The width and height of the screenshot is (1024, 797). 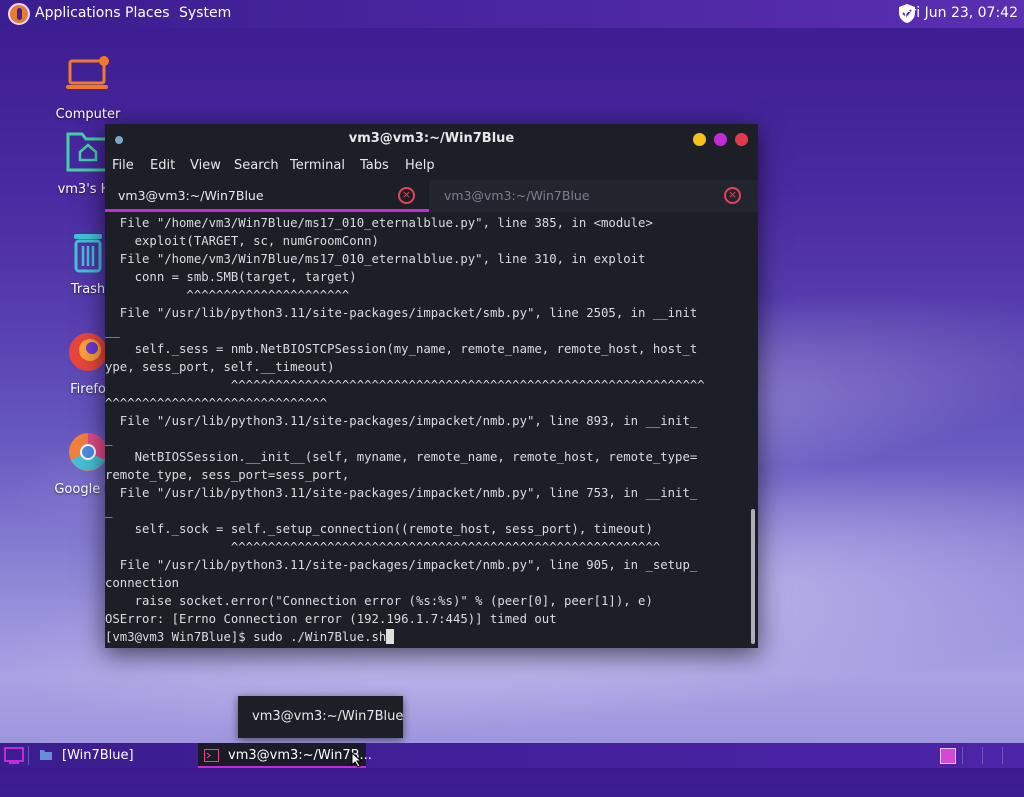 I want to click on menu-terminal: Terminal, so click(x=317, y=165).